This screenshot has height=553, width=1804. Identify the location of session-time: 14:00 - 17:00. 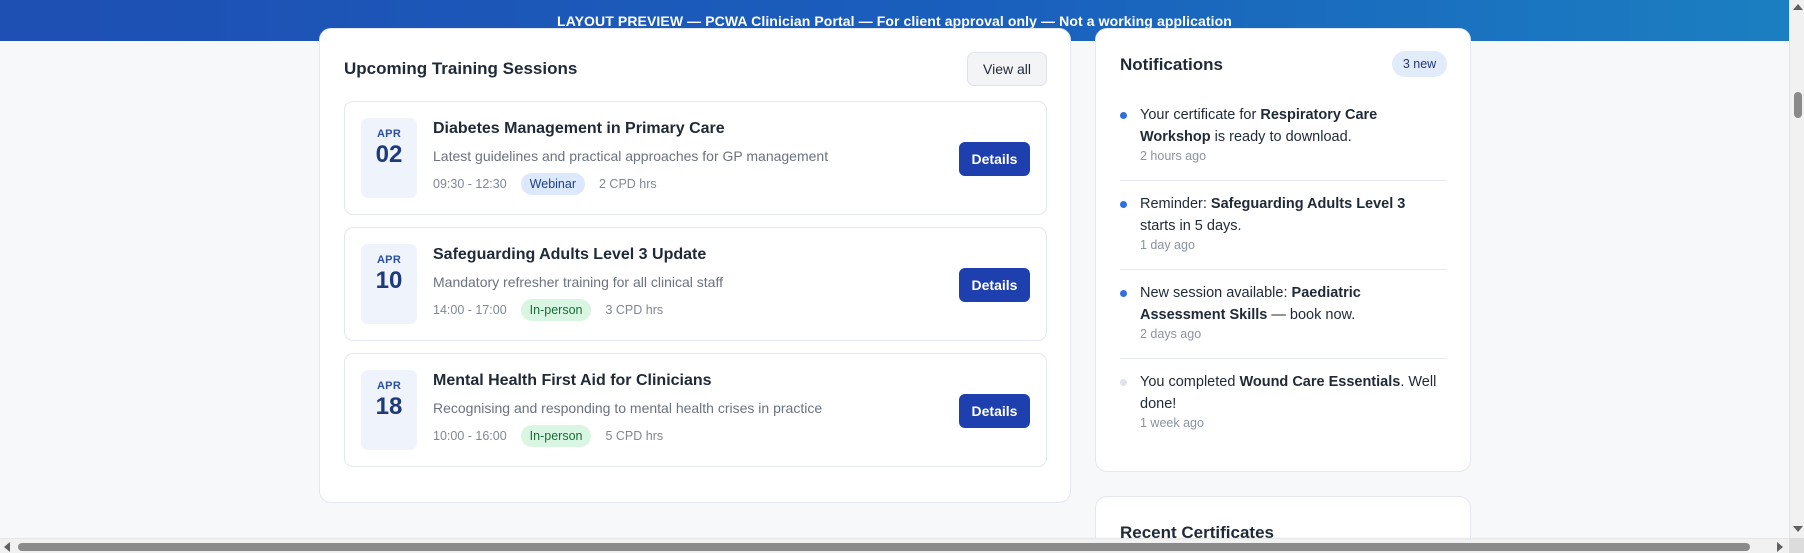
(470, 310).